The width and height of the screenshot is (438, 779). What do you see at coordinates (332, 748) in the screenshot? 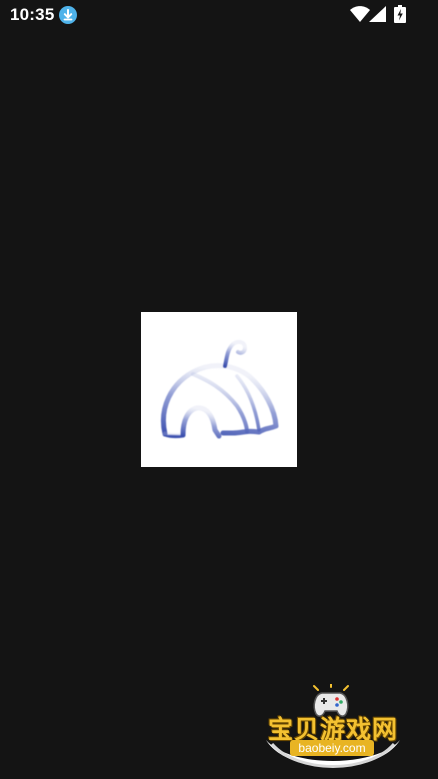
I see `watermark-url: baobeiy.com` at bounding box center [332, 748].